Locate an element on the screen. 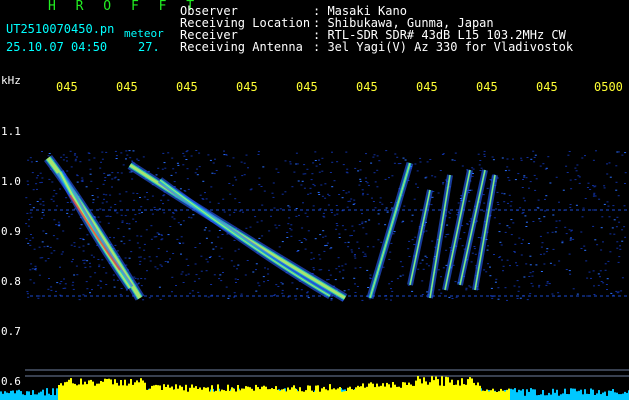 The image size is (629, 400). mode-label: meteor is located at coordinates (144, 33).